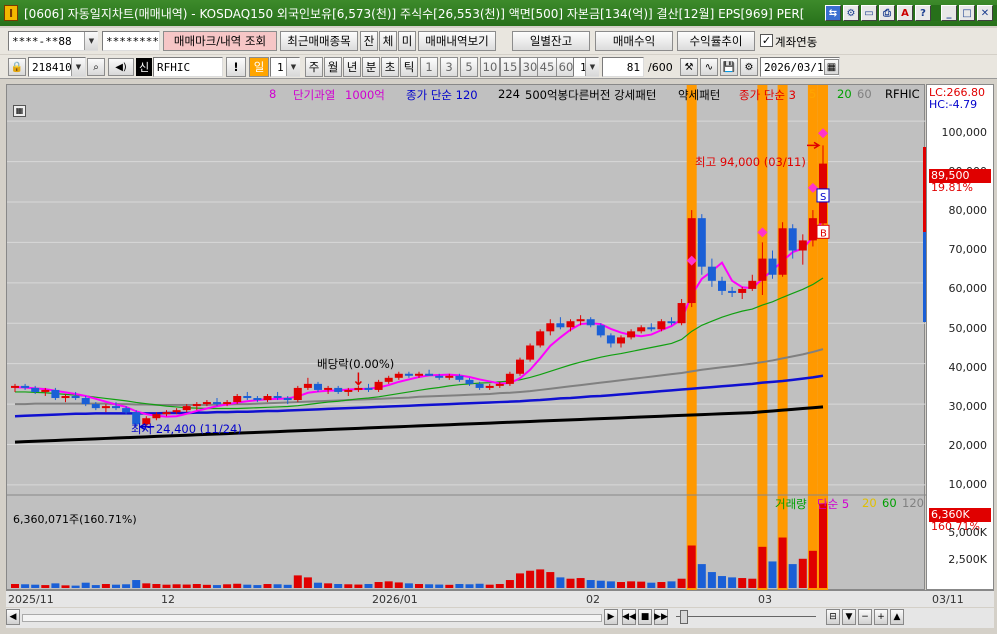 This screenshot has width=997, height=634. What do you see at coordinates (661, 617) in the screenshot?
I see `forward-icon: ▶▶` at bounding box center [661, 617].